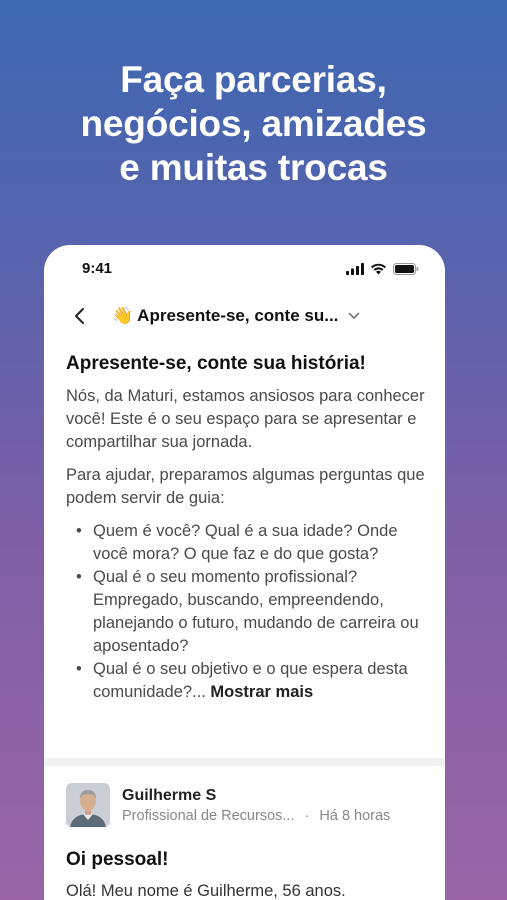  Describe the element at coordinates (169, 796) in the screenshot. I see `author-name: Guilherme S` at that location.